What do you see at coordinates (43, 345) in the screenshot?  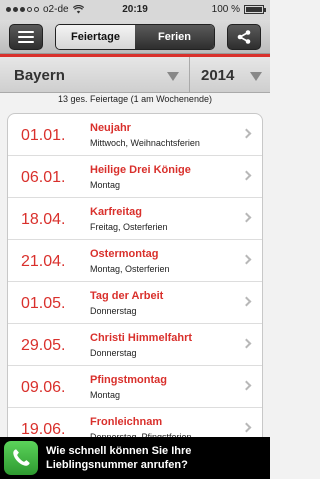 I see `holiday-date: 29.05.` at bounding box center [43, 345].